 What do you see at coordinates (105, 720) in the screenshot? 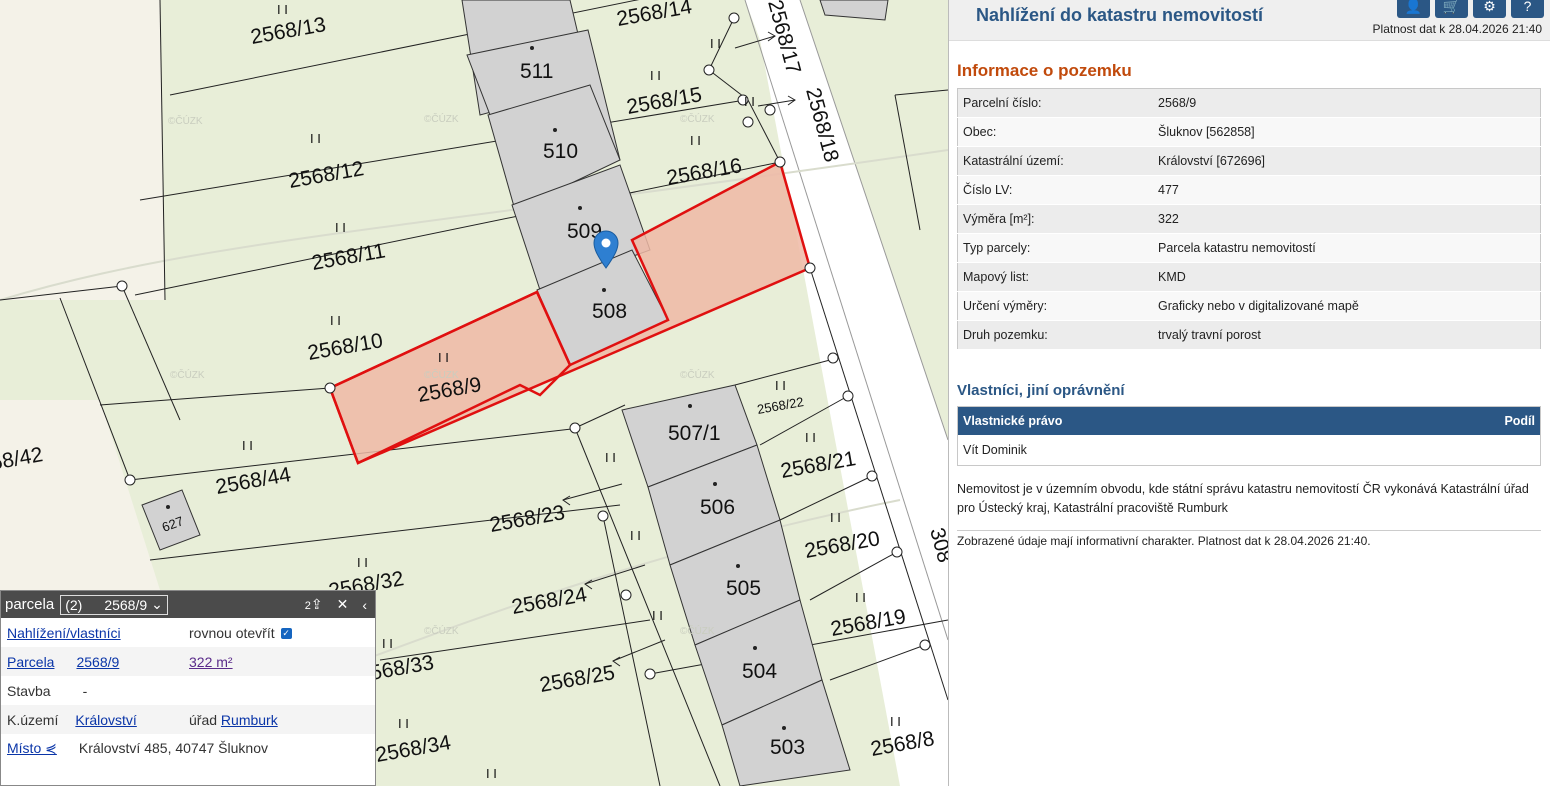
I see `kuzemi-link: Království` at bounding box center [105, 720].